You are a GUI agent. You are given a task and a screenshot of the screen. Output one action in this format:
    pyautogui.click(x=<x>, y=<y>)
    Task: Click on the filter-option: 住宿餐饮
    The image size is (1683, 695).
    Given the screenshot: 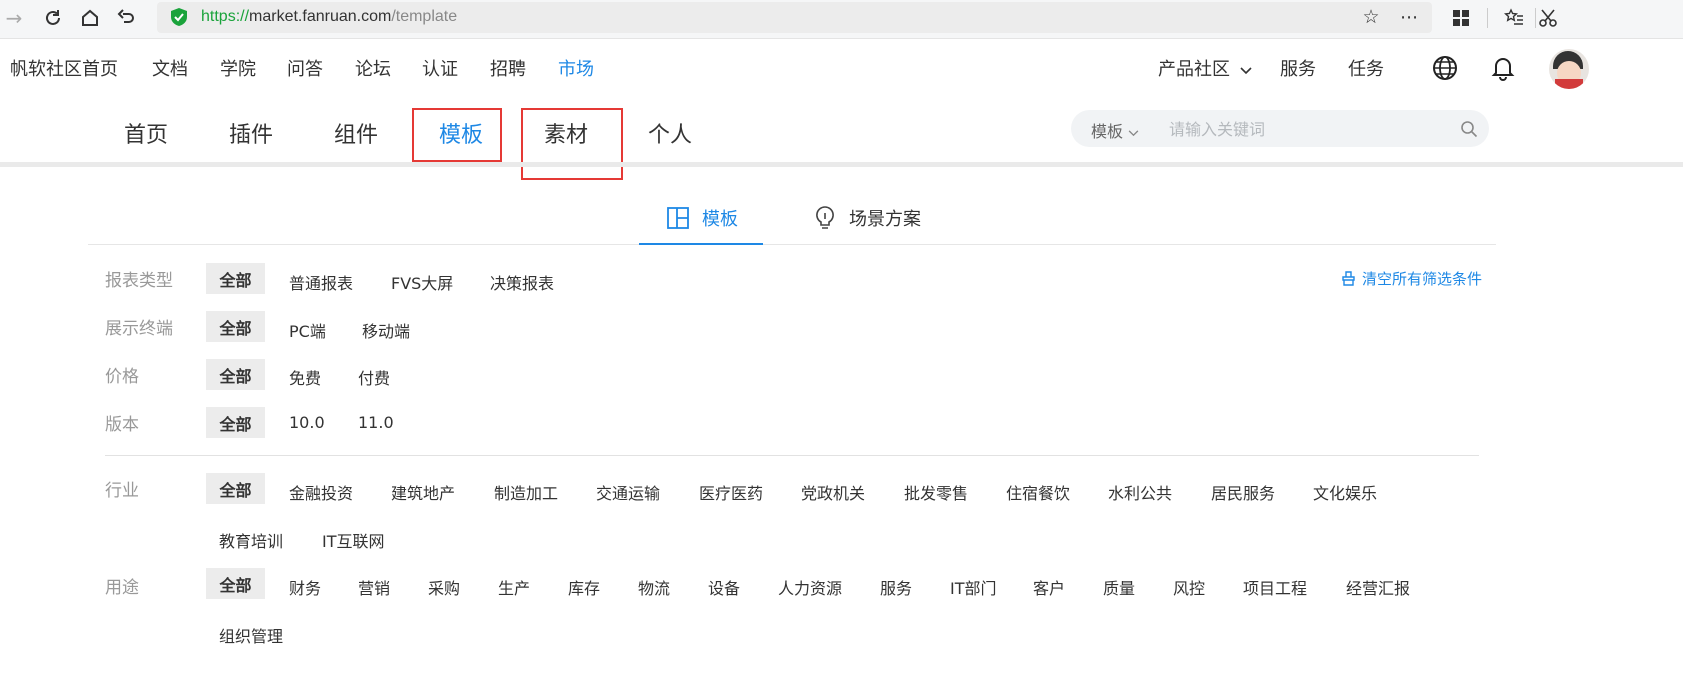 What is the action you would take?
    pyautogui.click(x=1038, y=492)
    